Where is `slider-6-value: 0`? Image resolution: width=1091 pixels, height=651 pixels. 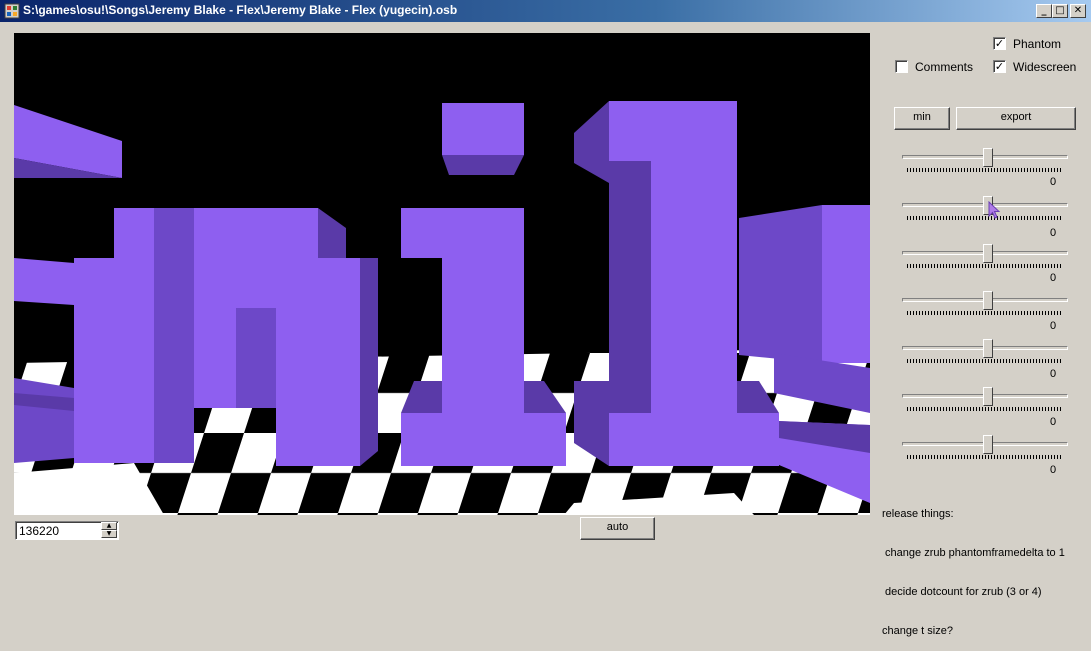 slider-6-value: 0 is located at coordinates (1053, 422).